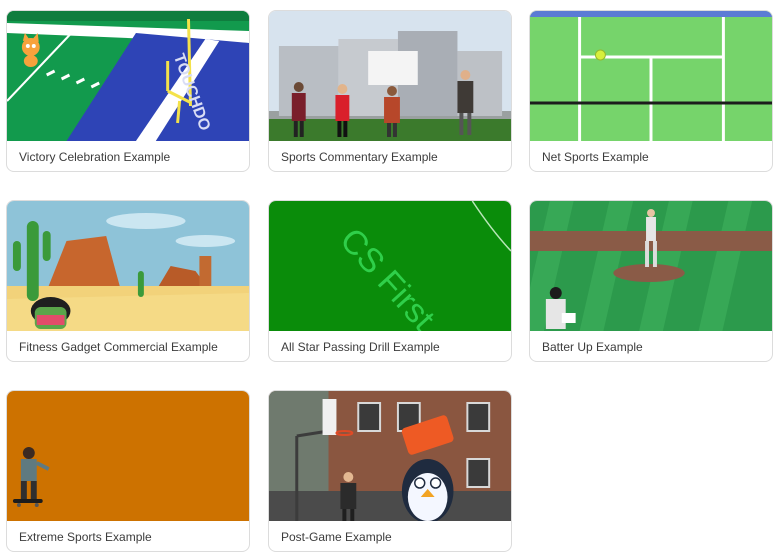  I want to click on character, so click(50, 313).